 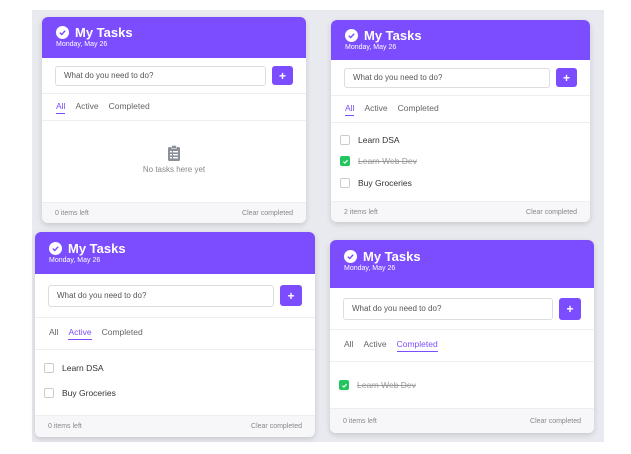 I want to click on empty-text: No tasks here yet, so click(x=174, y=169).